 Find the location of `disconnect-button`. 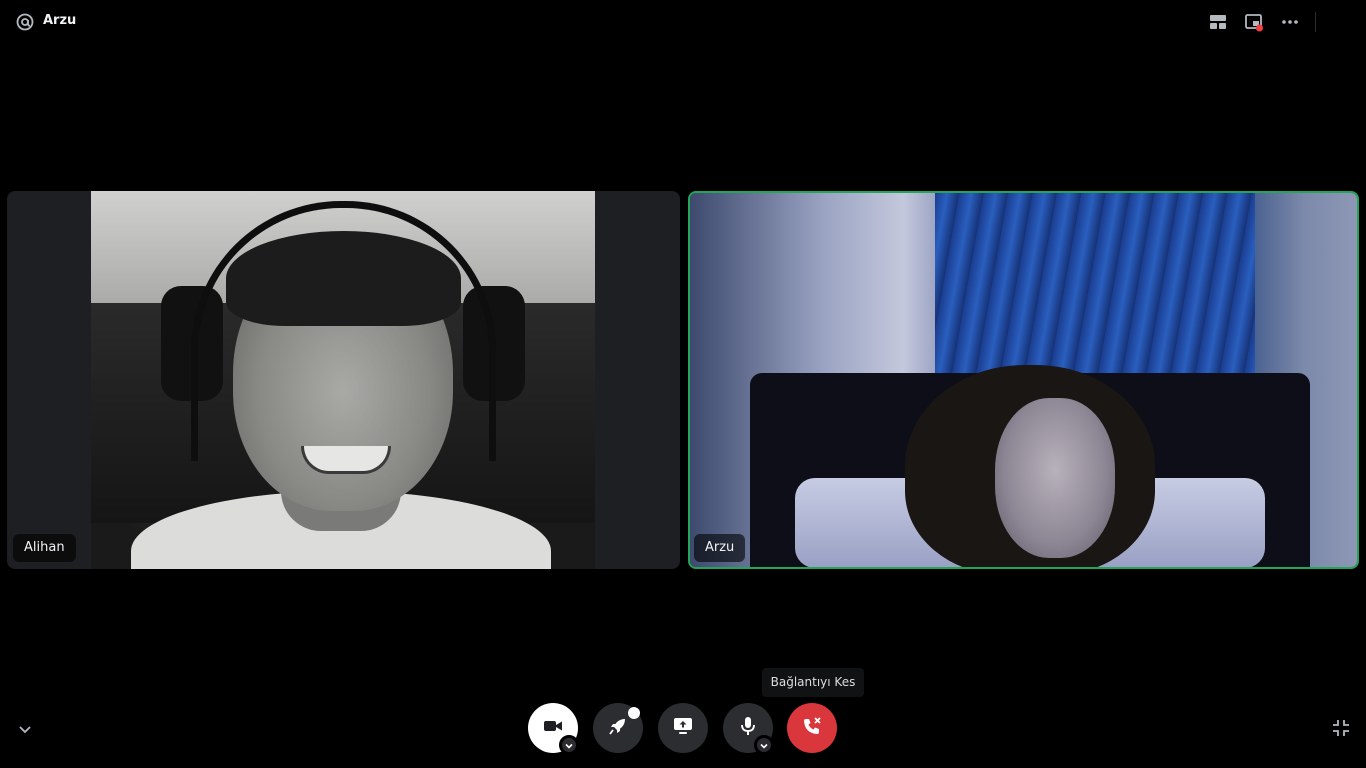

disconnect-button is located at coordinates (812, 728).